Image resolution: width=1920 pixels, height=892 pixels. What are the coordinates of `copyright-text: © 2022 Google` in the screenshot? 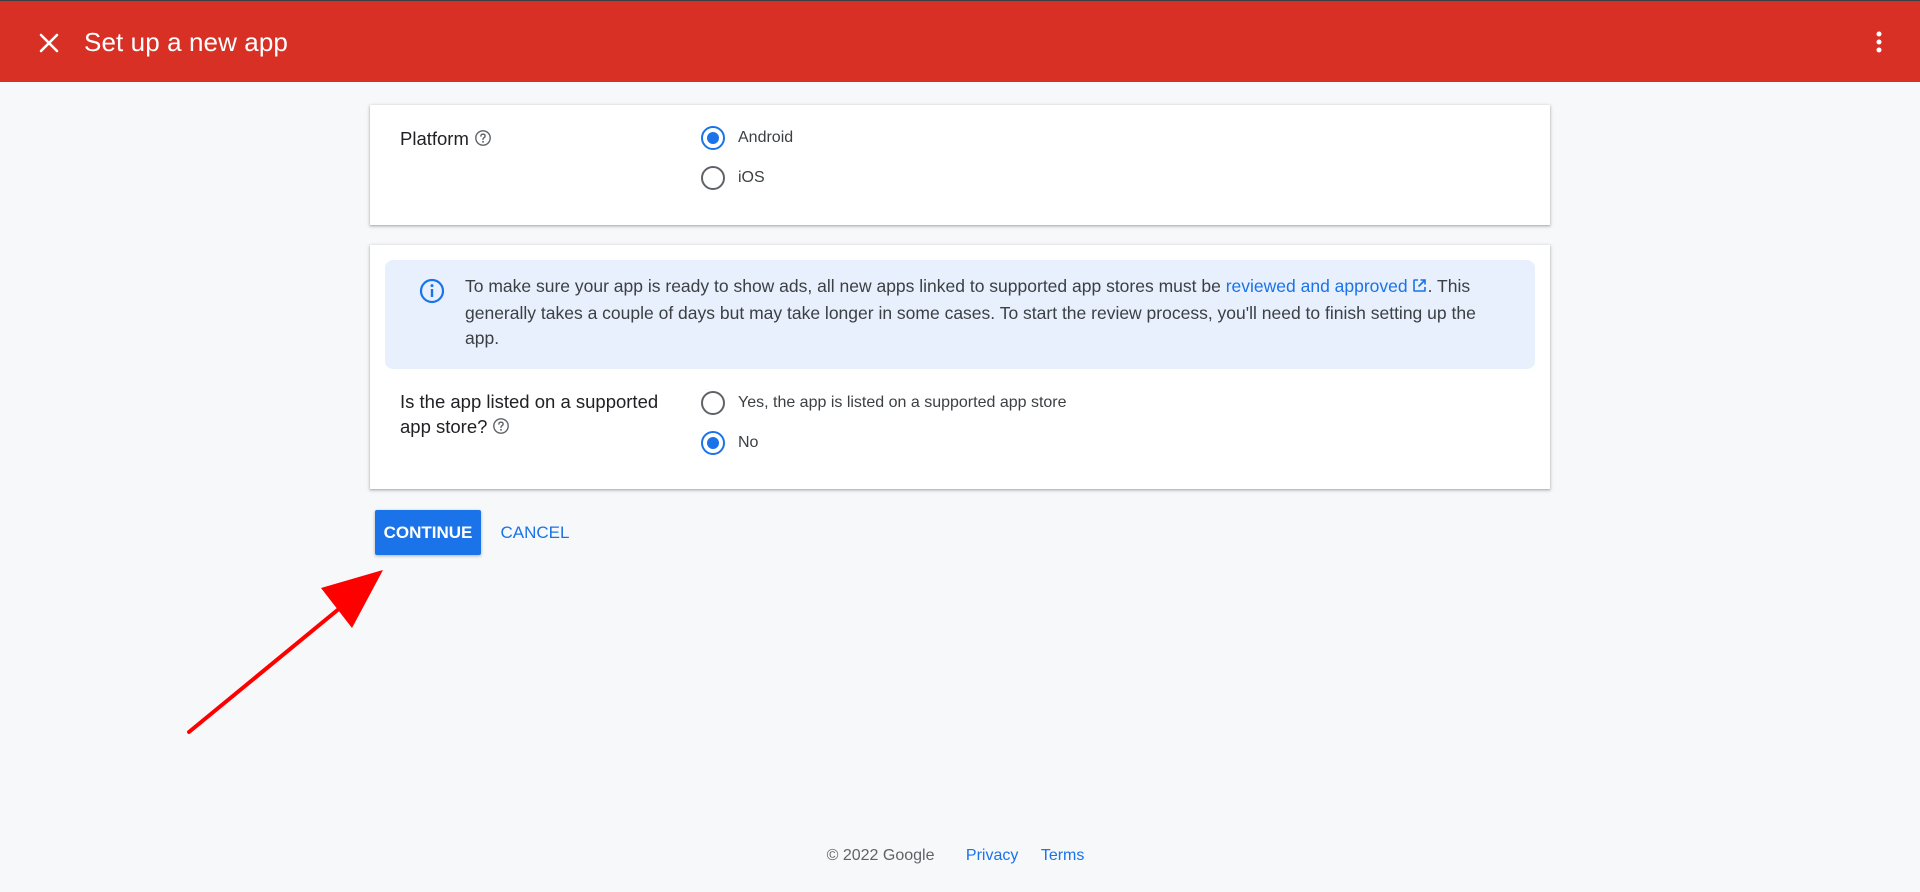 It's located at (880, 855).